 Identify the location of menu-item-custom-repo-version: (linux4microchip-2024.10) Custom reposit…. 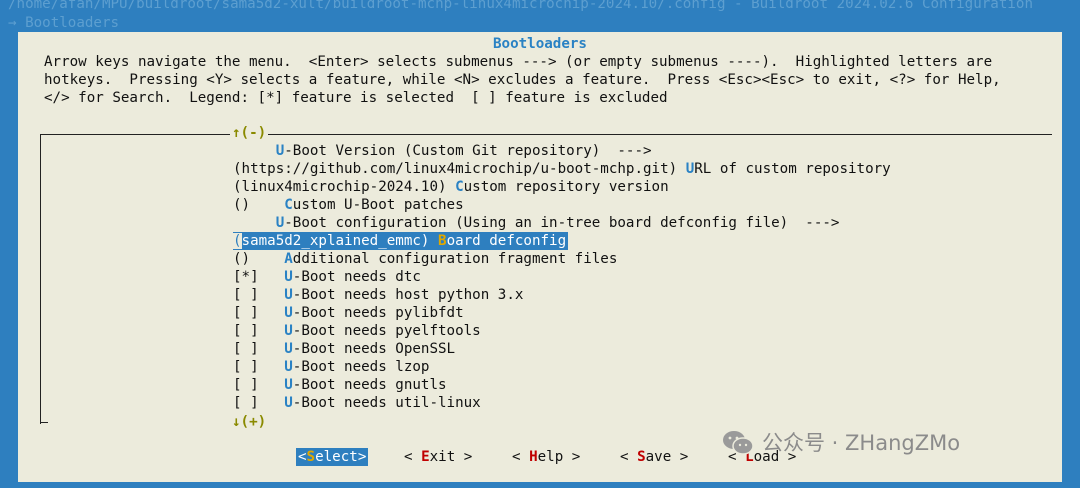
(562, 187).